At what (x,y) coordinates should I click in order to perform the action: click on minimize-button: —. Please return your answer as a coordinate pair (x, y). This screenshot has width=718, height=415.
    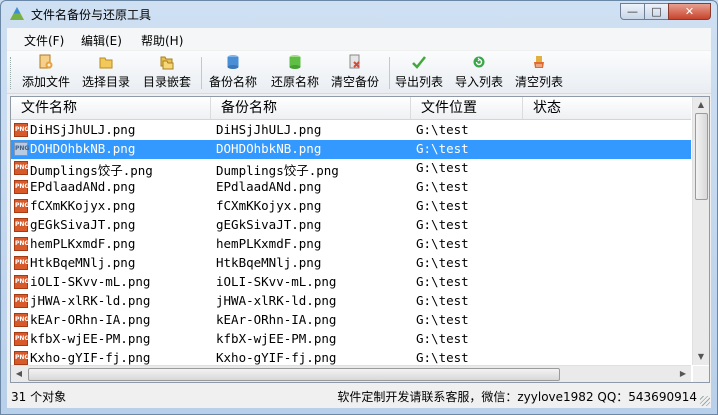
    Looking at the image, I should click on (632, 11).